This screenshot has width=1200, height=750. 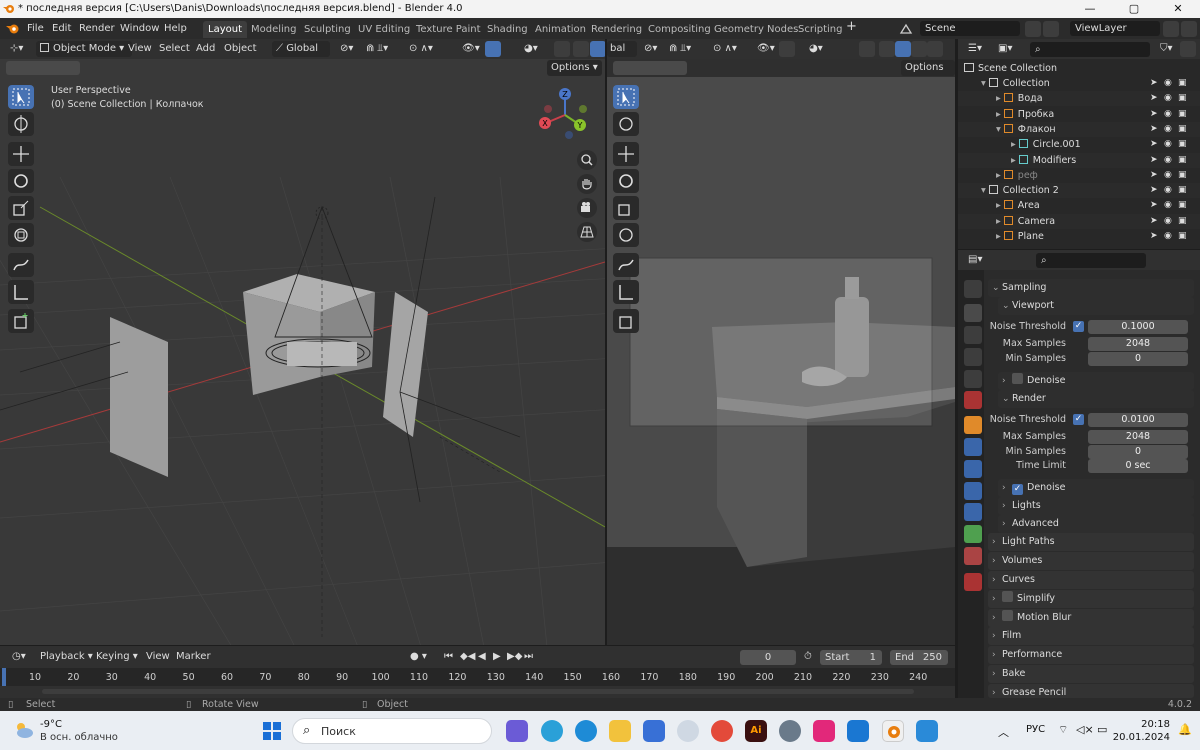 What do you see at coordinates (927, 731) in the screenshot?
I see `photos-icon` at bounding box center [927, 731].